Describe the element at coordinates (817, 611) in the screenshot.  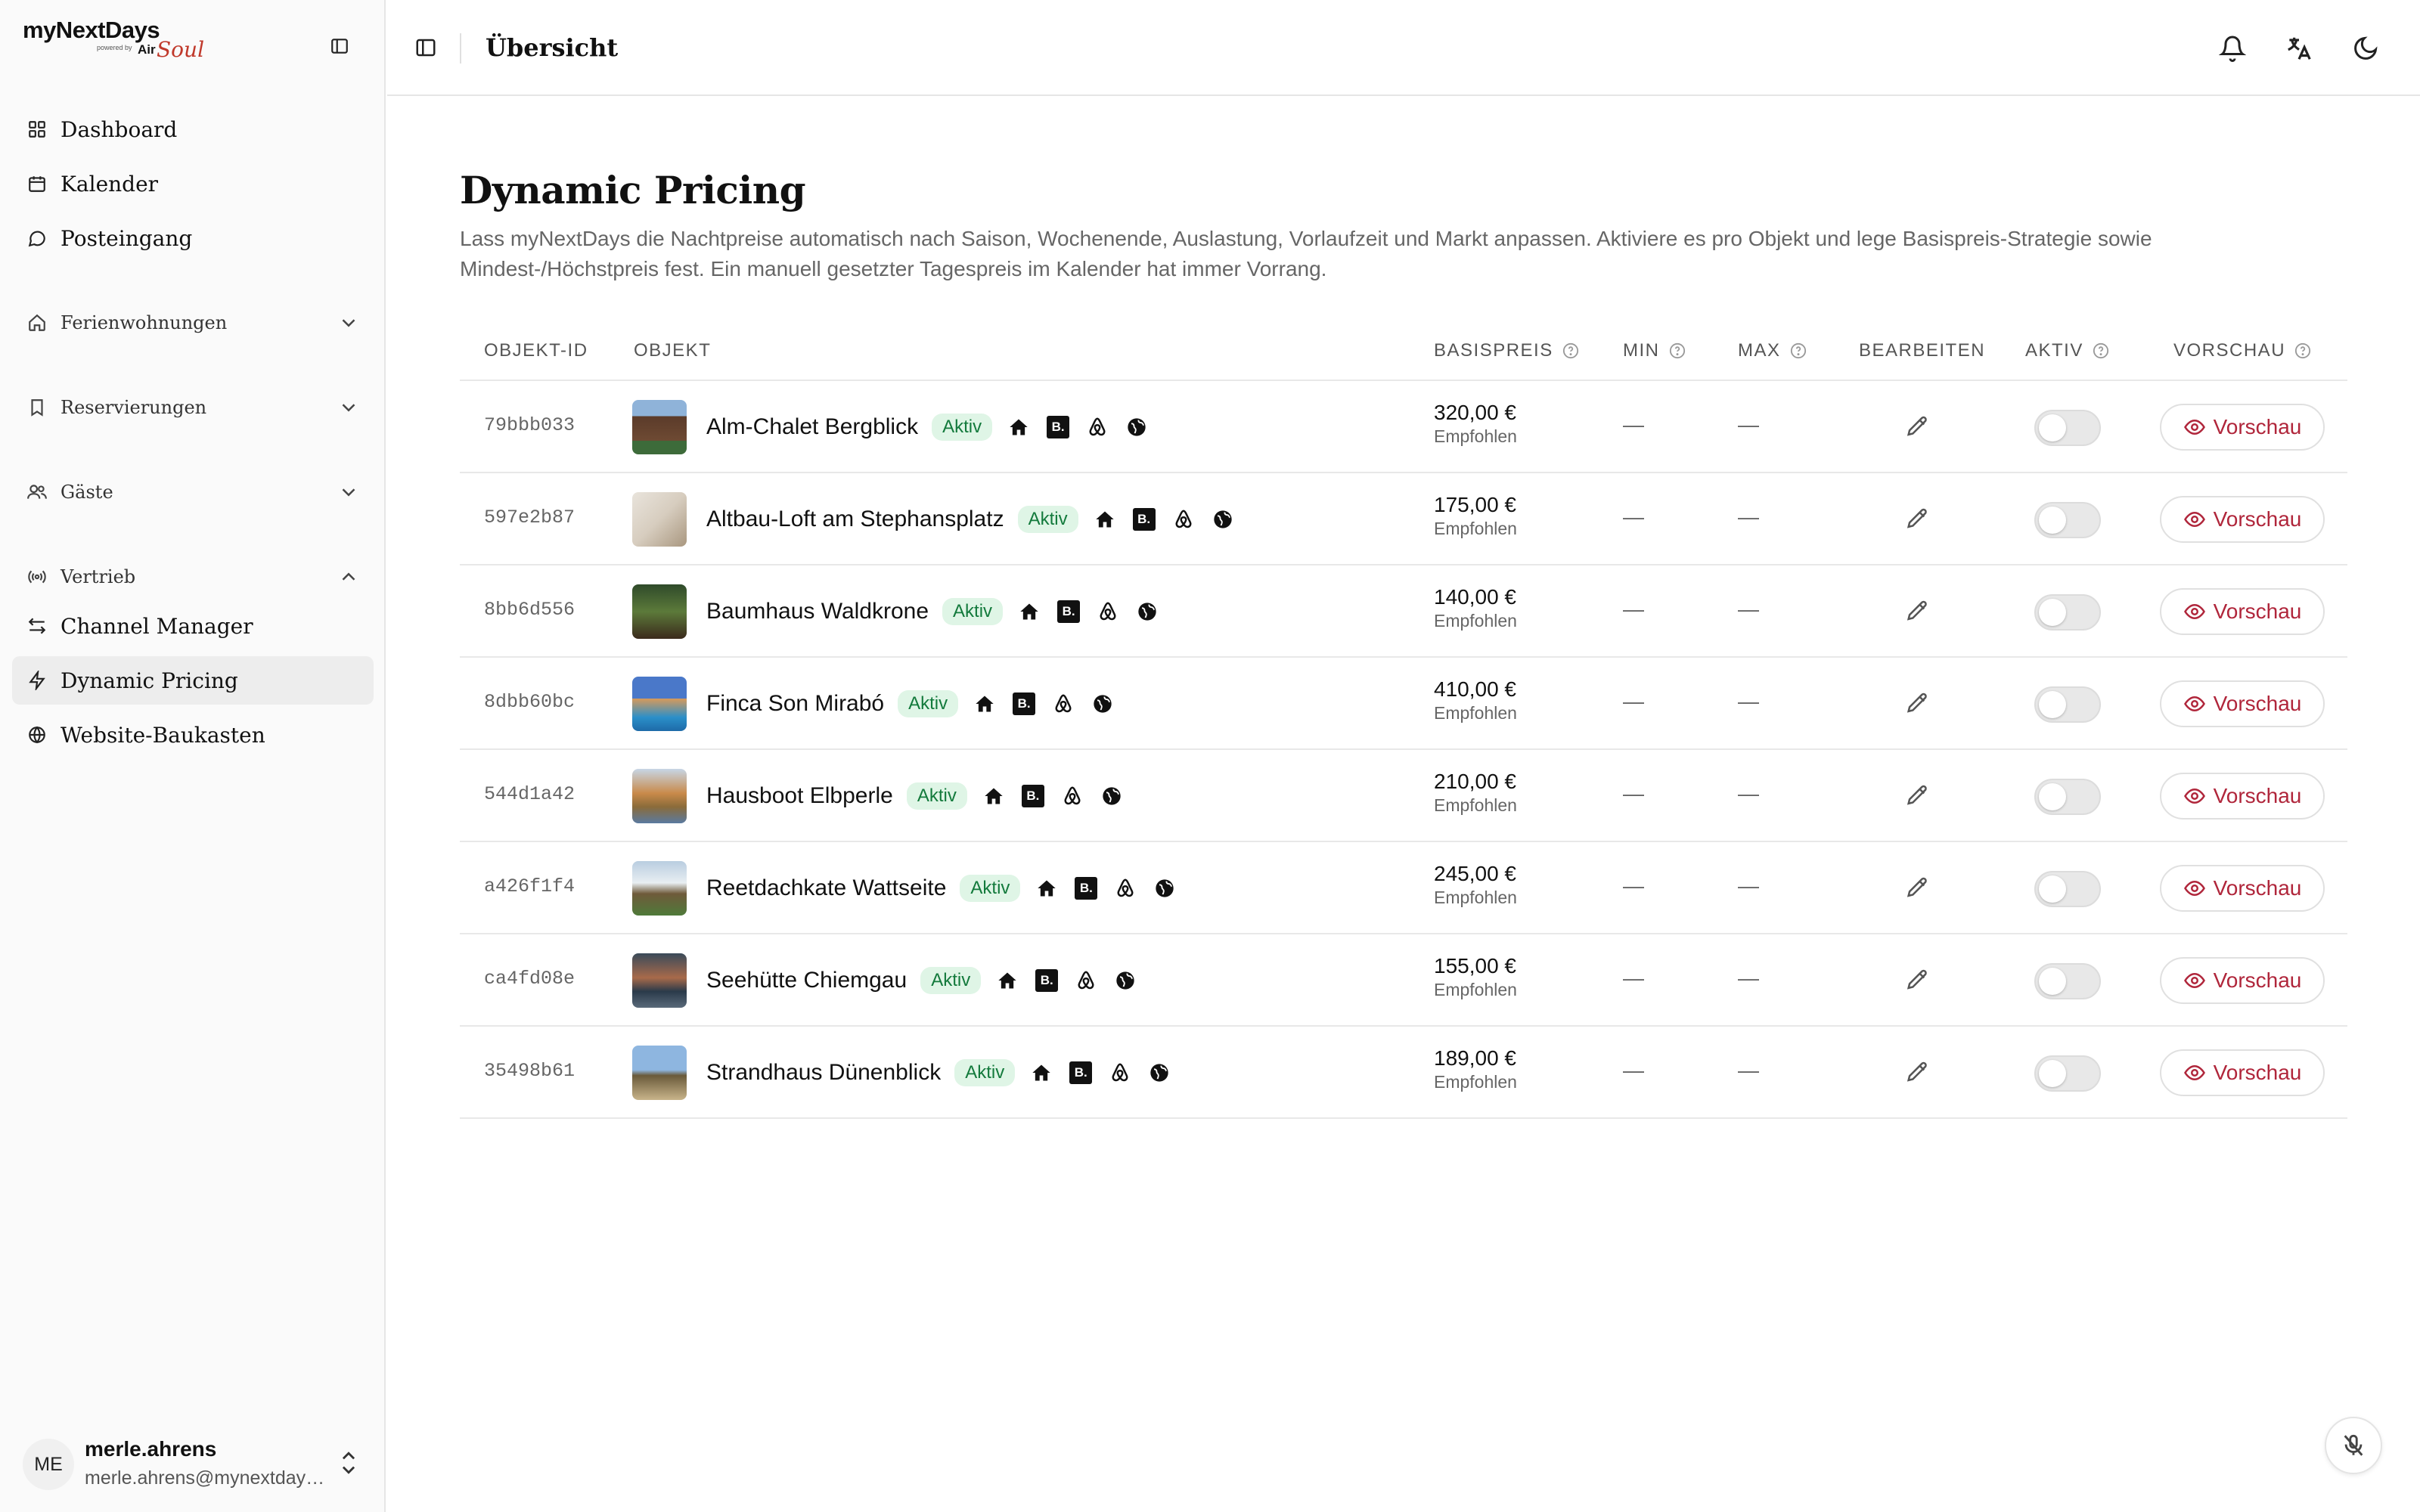
I see `object-name: Baumhaus Waldkrone` at that location.